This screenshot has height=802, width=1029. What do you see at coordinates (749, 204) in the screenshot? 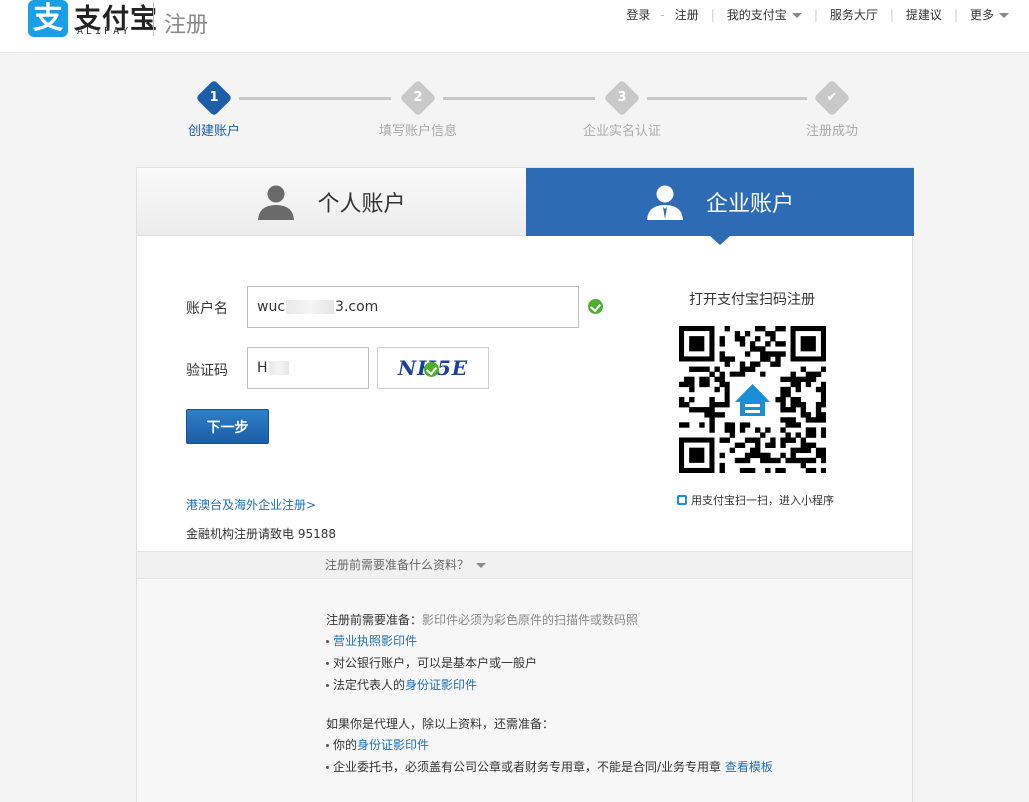
I see `tab-company-label: 企业账户` at bounding box center [749, 204].